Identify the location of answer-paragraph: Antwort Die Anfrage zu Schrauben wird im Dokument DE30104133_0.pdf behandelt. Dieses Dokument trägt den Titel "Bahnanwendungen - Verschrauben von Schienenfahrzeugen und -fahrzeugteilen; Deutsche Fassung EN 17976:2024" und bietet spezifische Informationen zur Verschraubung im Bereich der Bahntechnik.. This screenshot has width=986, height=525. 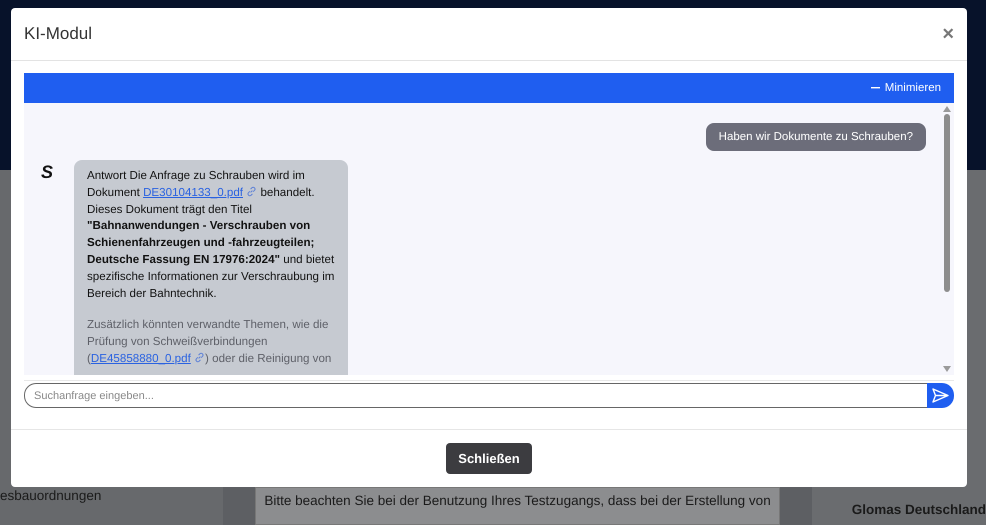
(211, 235).